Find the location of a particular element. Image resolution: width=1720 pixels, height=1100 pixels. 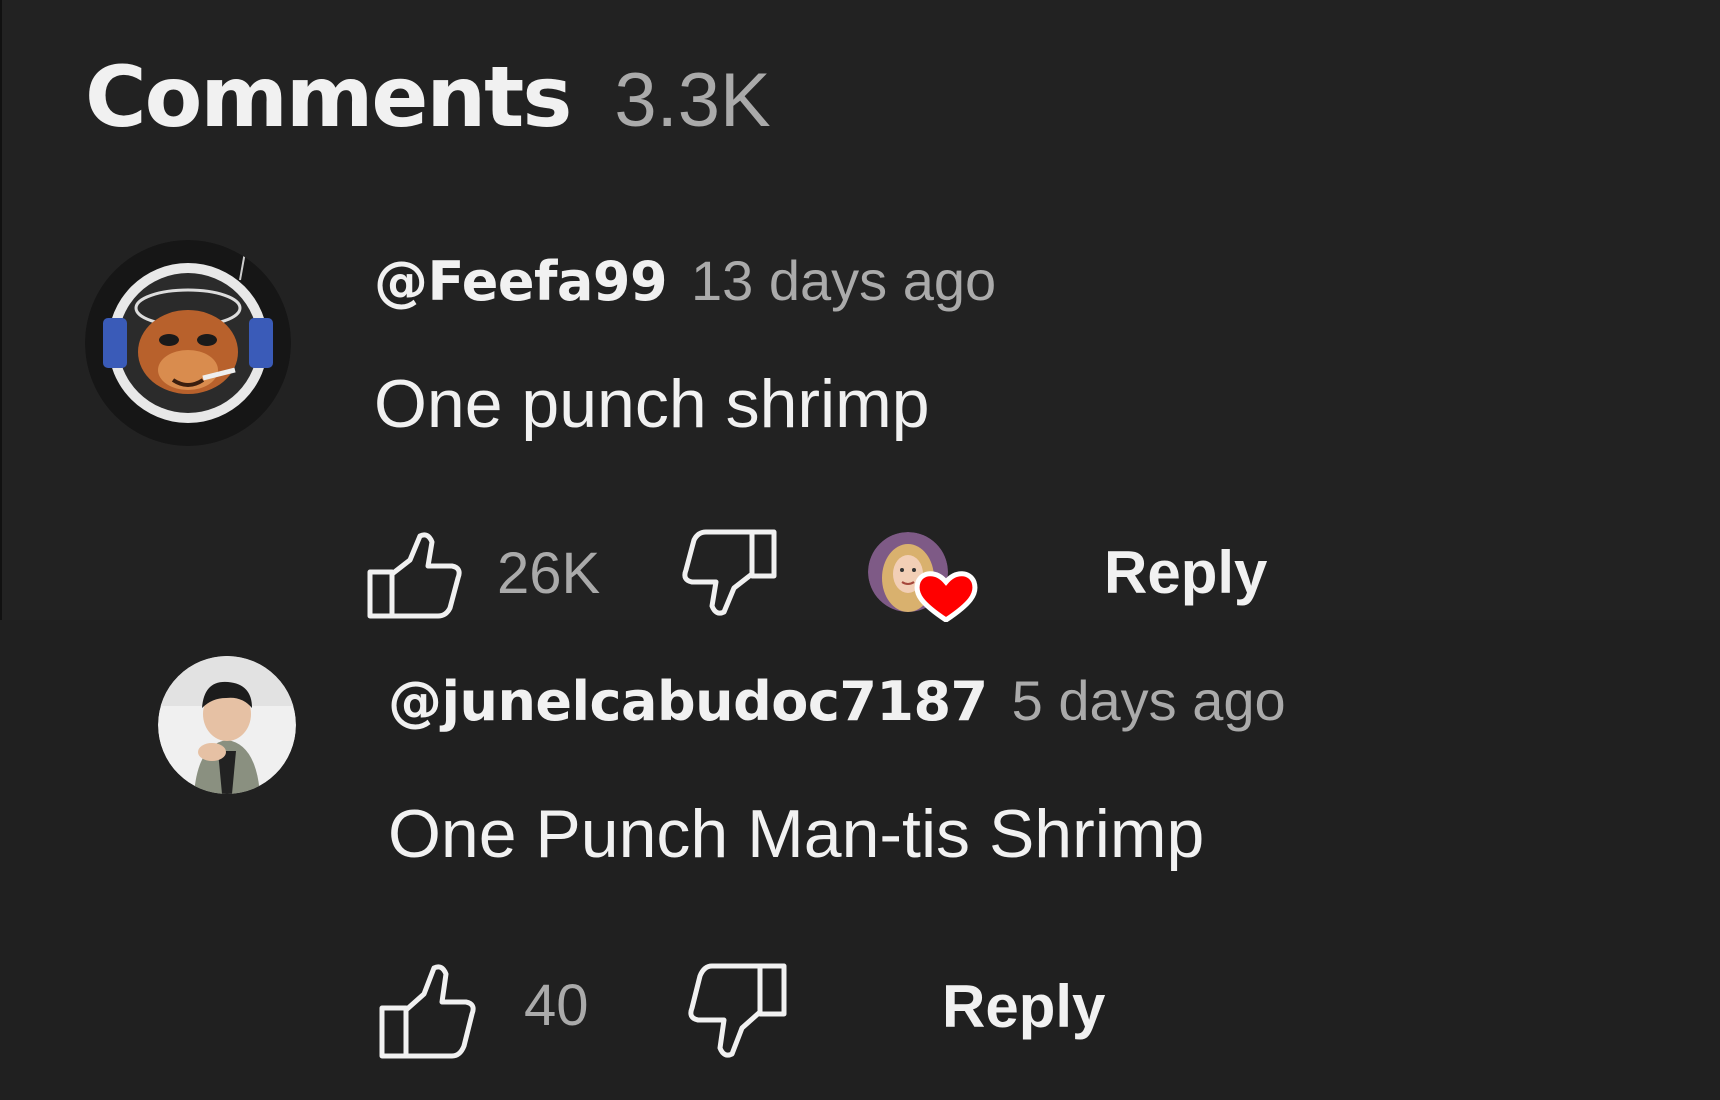

like-count: 40 is located at coordinates (556, 1005).